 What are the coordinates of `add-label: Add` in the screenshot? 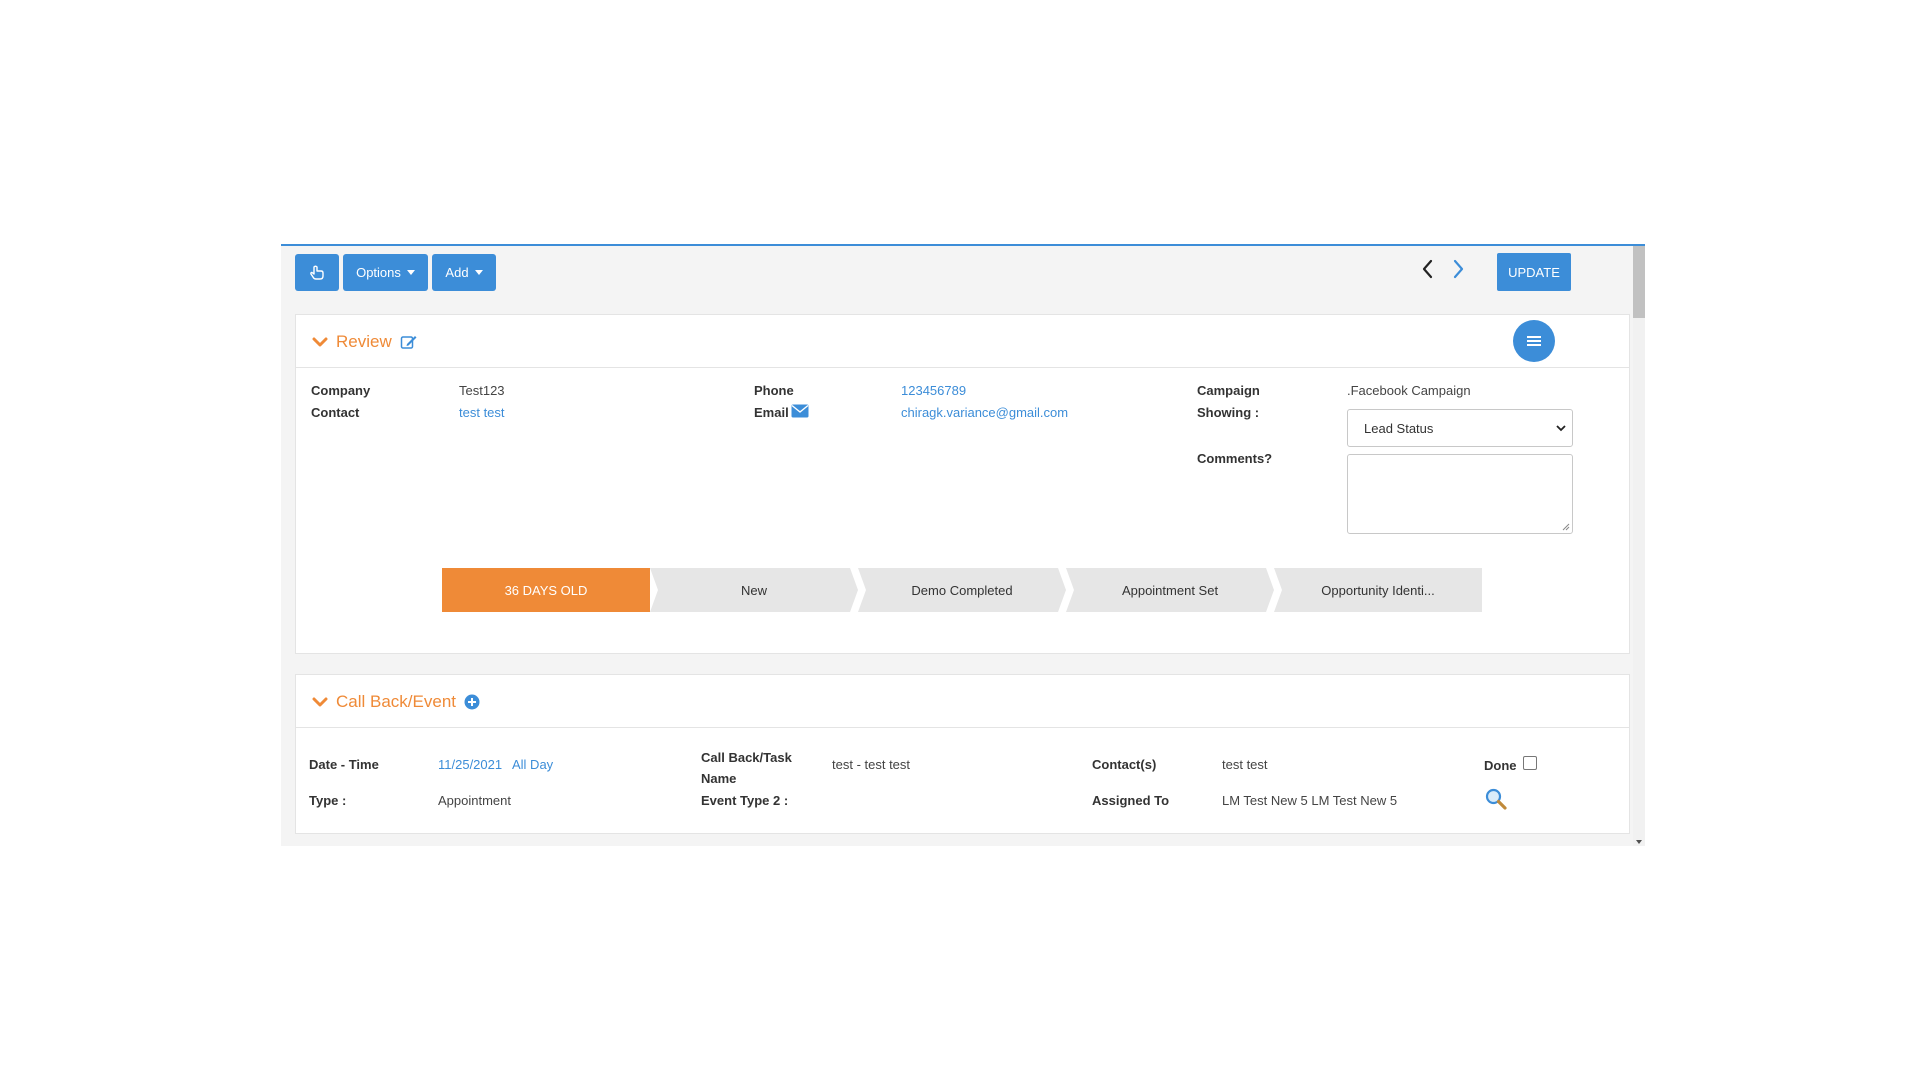 It's located at (457, 272).